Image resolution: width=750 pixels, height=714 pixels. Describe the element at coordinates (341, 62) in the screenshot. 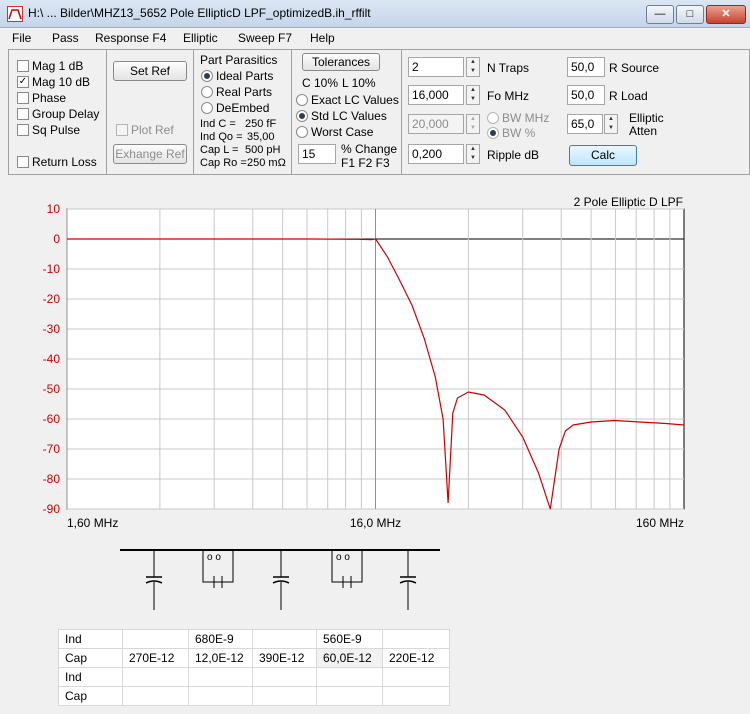

I see `tolerances-button: Tolerances` at that location.